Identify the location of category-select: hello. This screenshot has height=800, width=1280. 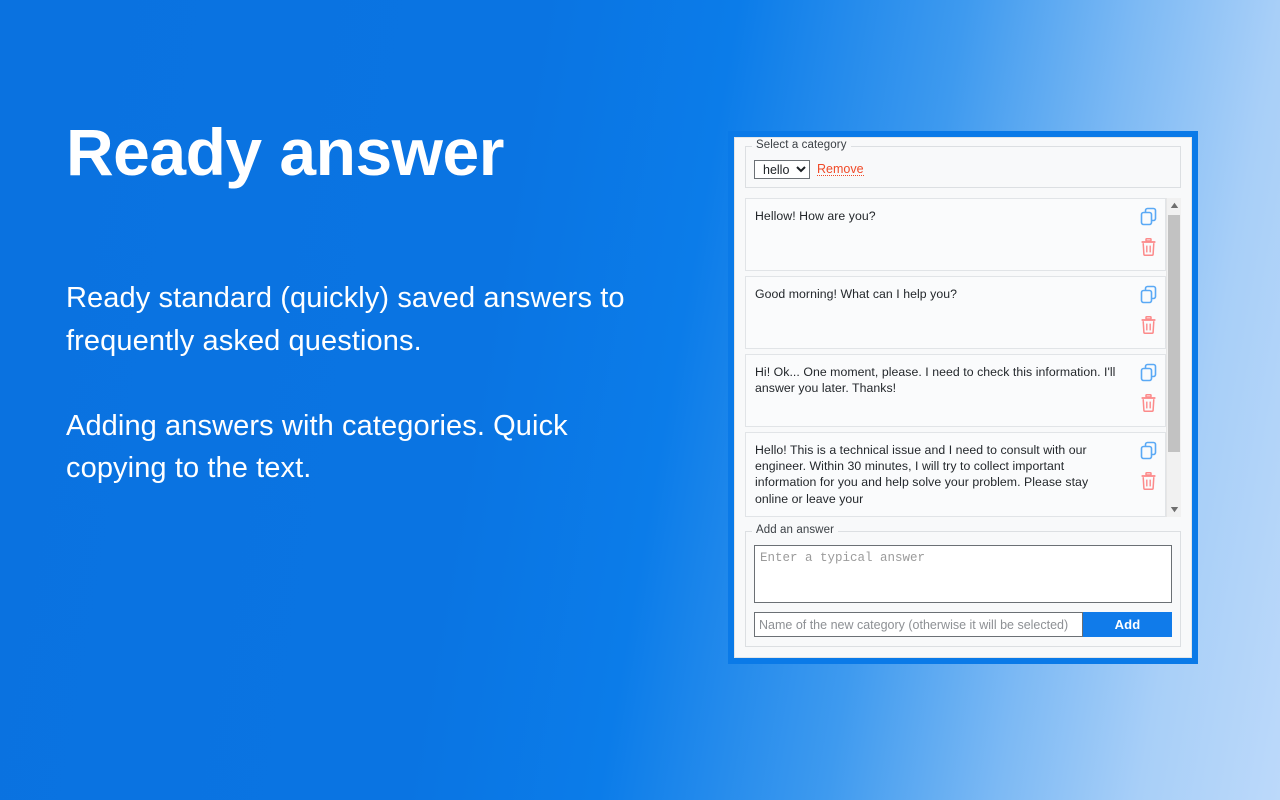
(782, 169).